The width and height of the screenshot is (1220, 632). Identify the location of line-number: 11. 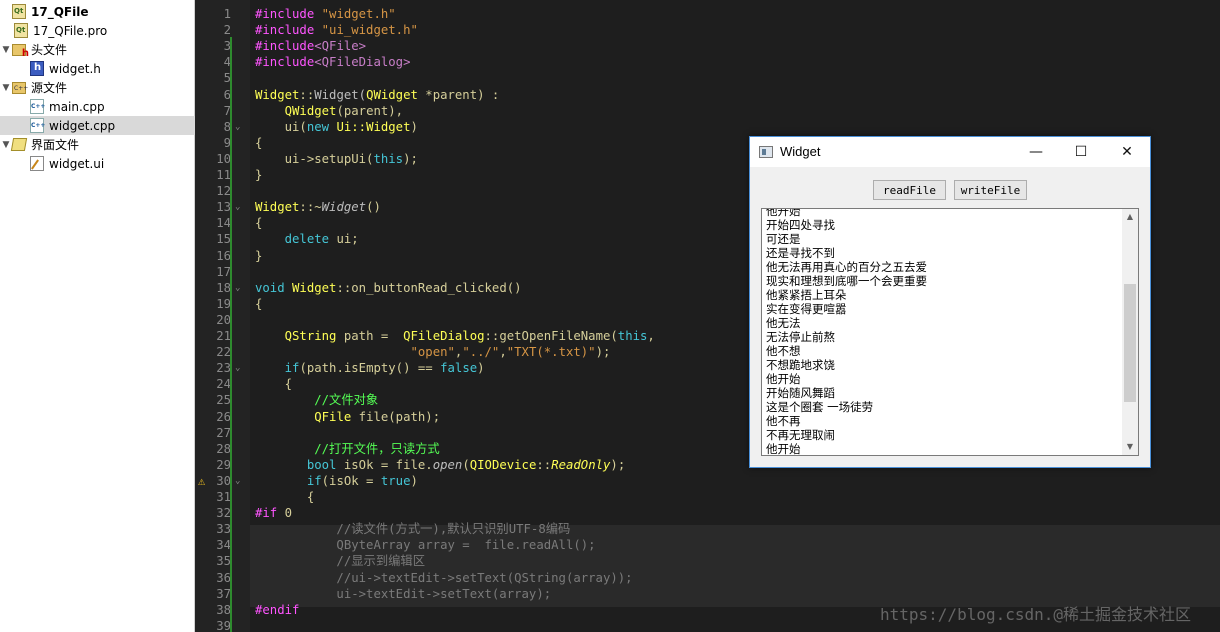
(223, 175).